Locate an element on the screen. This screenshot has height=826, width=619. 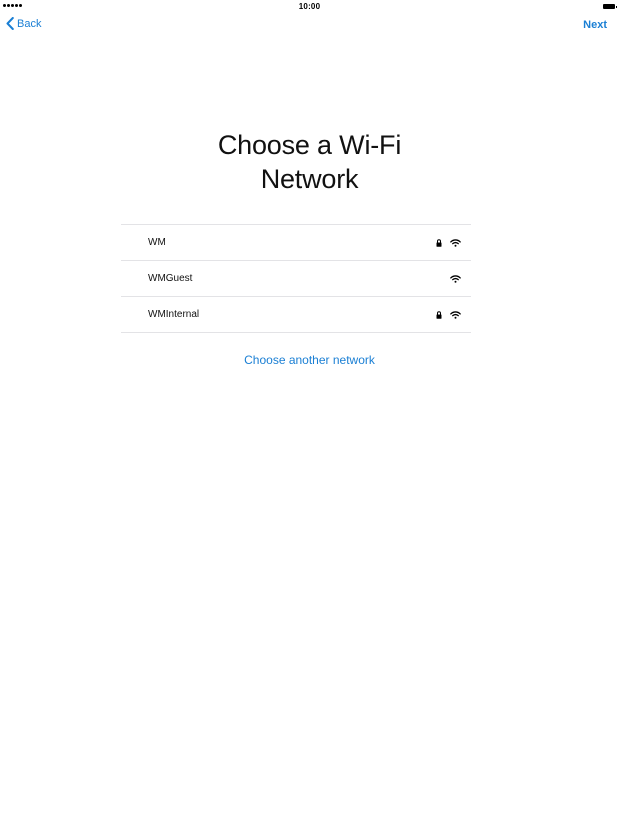
choose-another-network-container: Choose another network is located at coordinates (309, 360).